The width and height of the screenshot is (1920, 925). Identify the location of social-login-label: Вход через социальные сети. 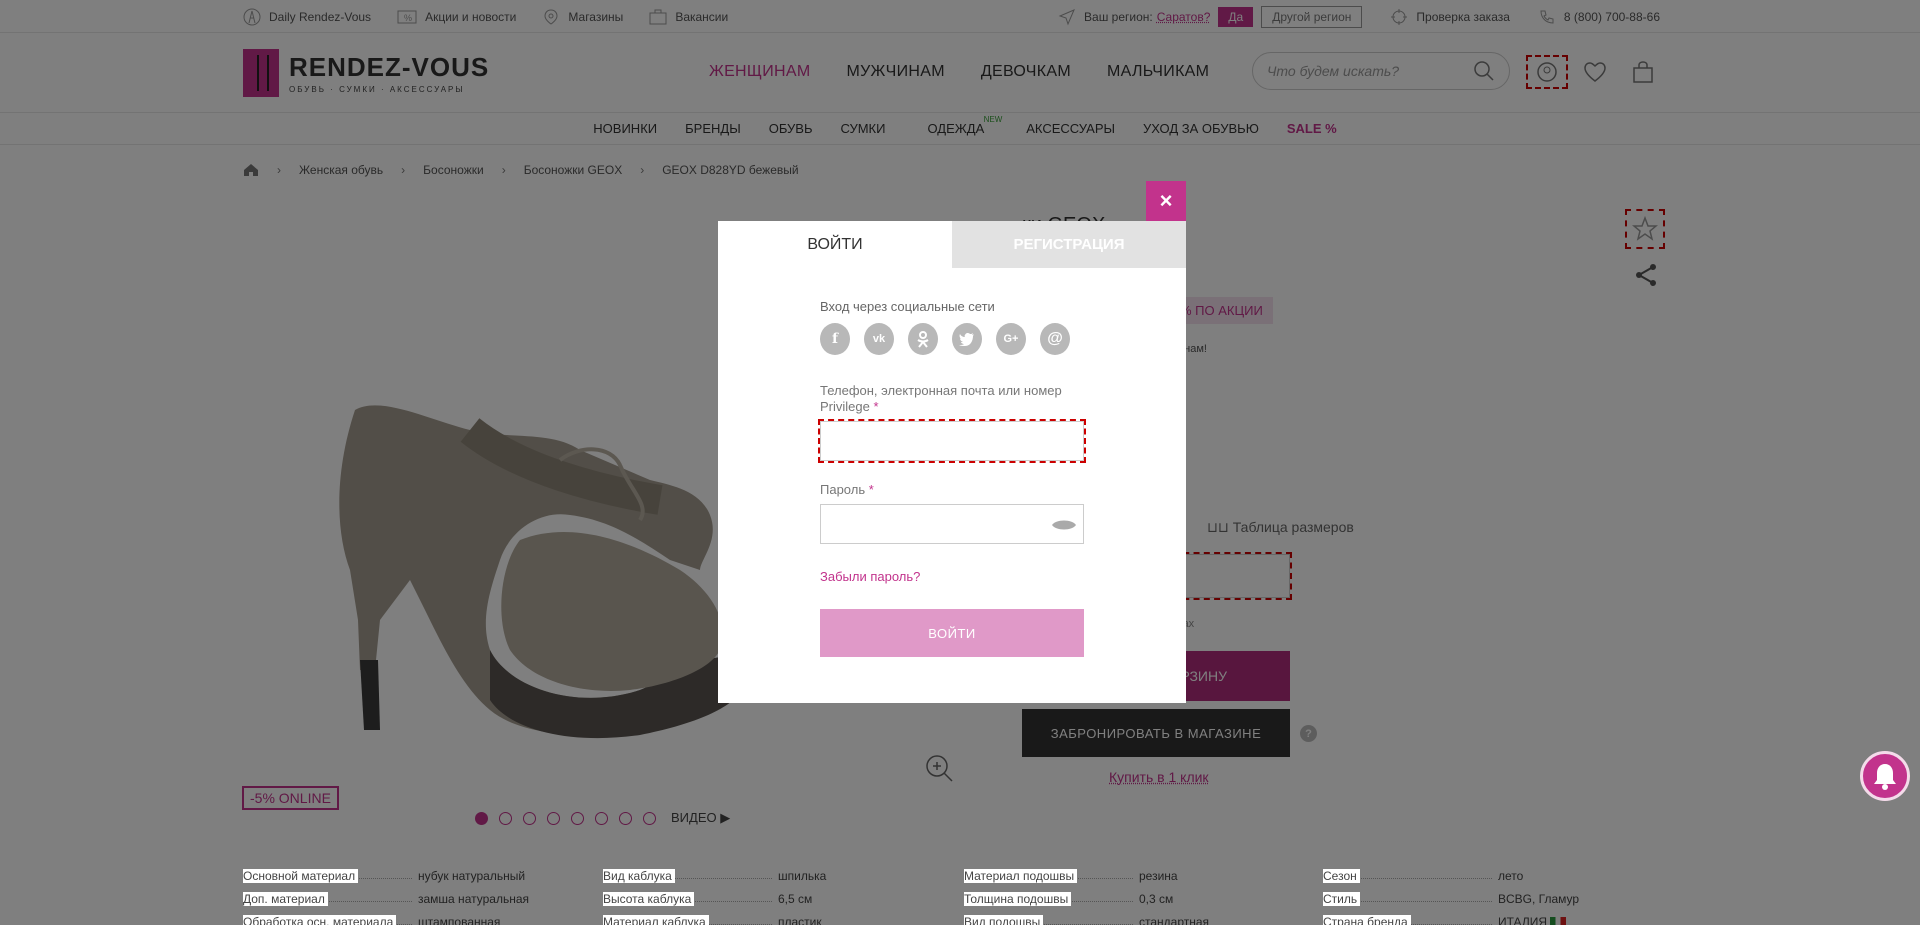
(907, 306).